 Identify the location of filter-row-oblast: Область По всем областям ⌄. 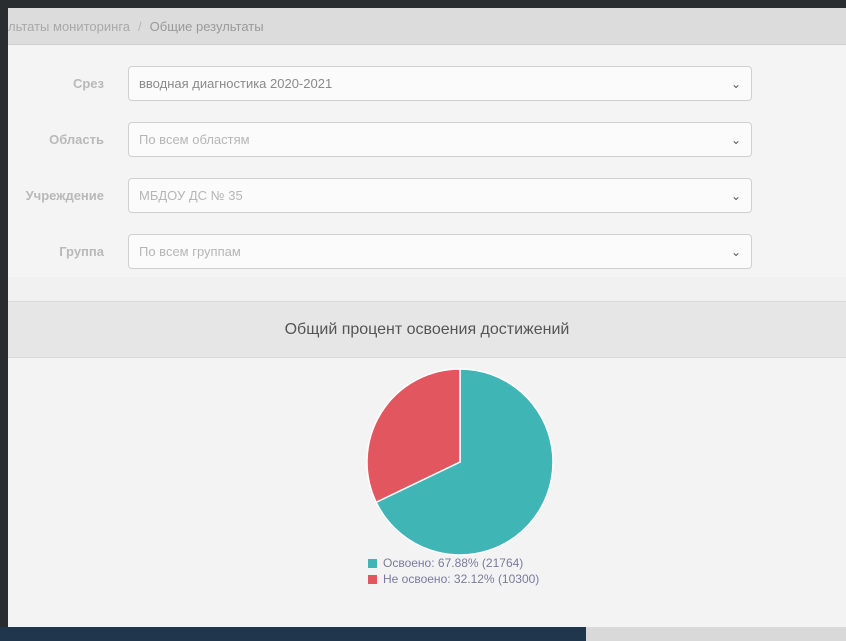
(427, 139).